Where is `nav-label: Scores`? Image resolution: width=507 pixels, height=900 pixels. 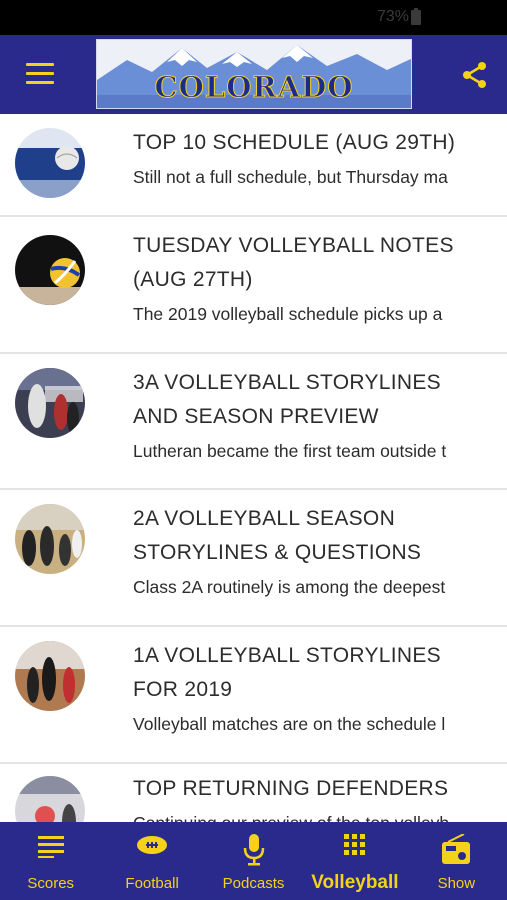
nav-label: Scores is located at coordinates (51, 883).